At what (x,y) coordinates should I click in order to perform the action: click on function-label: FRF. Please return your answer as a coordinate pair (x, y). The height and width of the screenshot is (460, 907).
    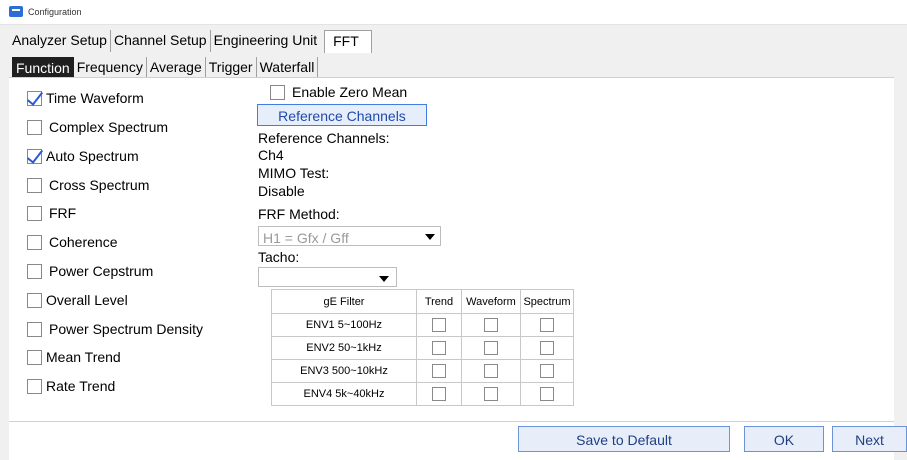
    Looking at the image, I should click on (63, 213).